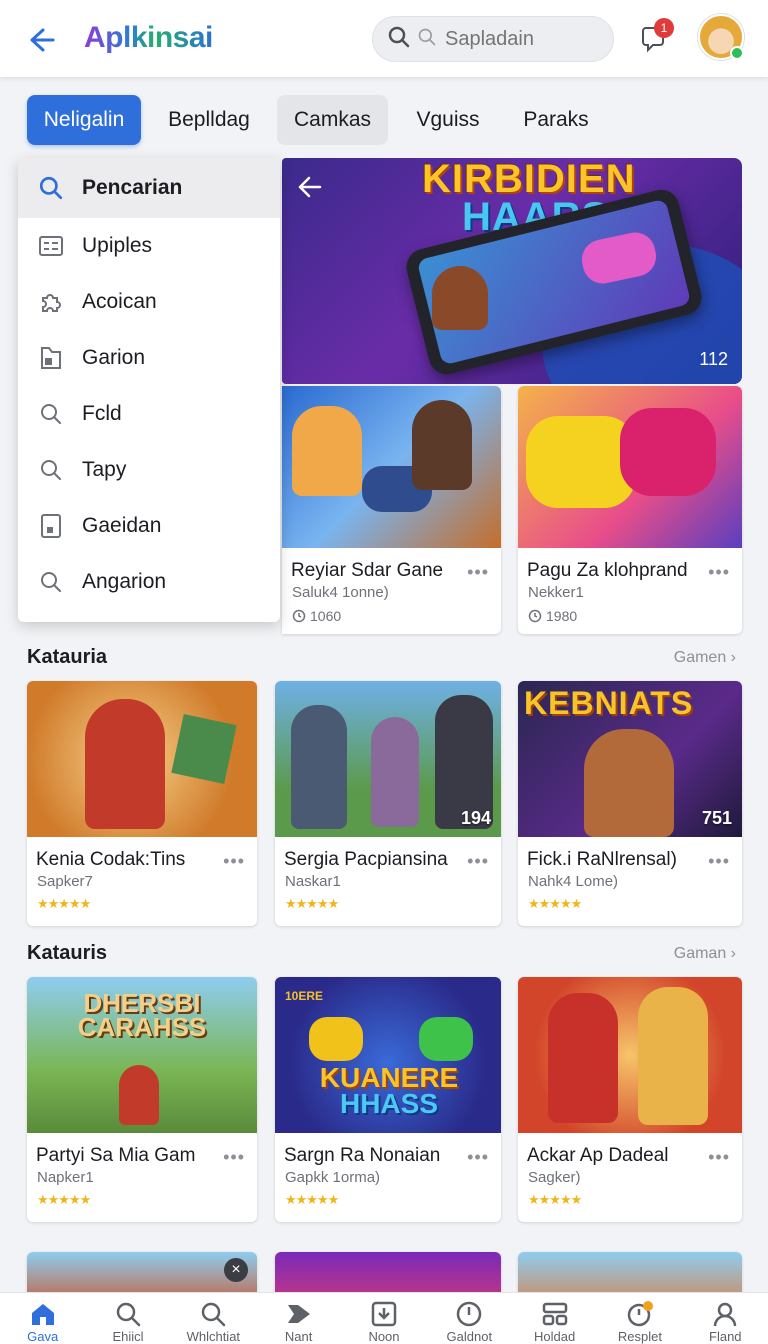 The image size is (768, 1344). I want to click on tab-beplldag: Beplldag, so click(209, 120).